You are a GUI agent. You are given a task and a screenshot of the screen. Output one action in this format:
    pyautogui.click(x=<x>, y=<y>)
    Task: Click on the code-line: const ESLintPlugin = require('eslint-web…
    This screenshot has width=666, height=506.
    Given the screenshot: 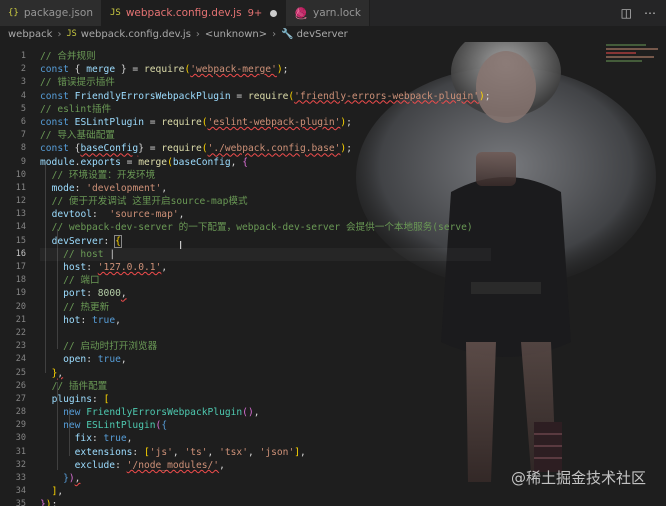 What is the action you would take?
    pyautogui.click(x=196, y=122)
    